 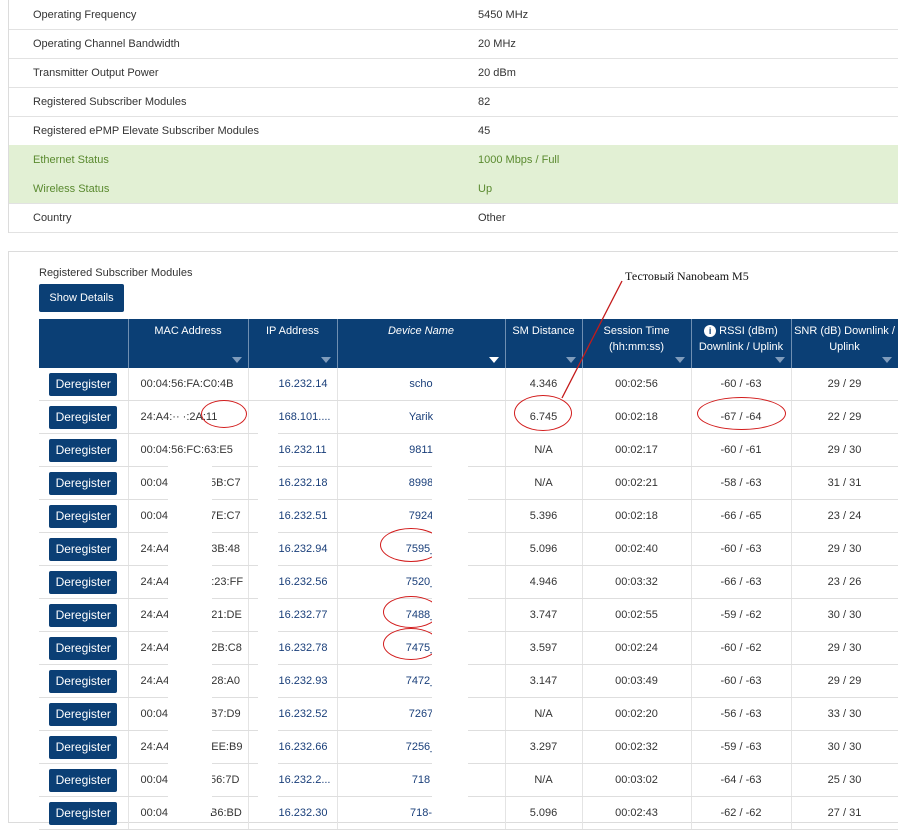 I want to click on device-name-link: 9811, so click(x=421, y=450).